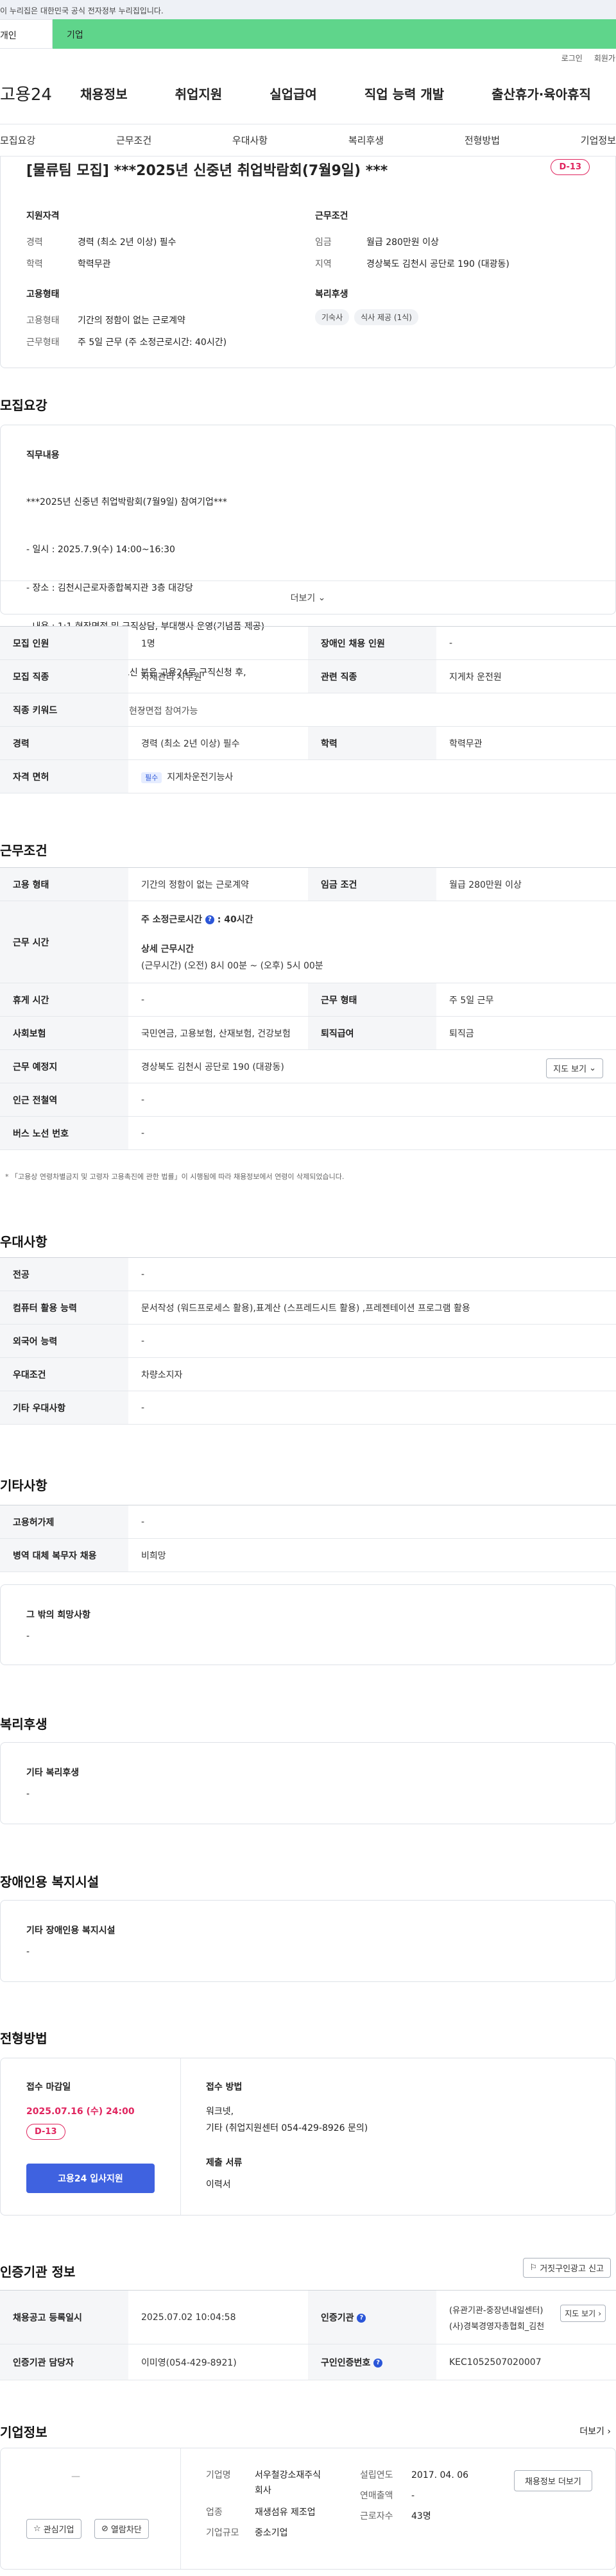 Image resolution: width=616 pixels, height=2576 pixels. Describe the element at coordinates (599, 140) in the screenshot. I see `subnav-company: 기업정보` at that location.